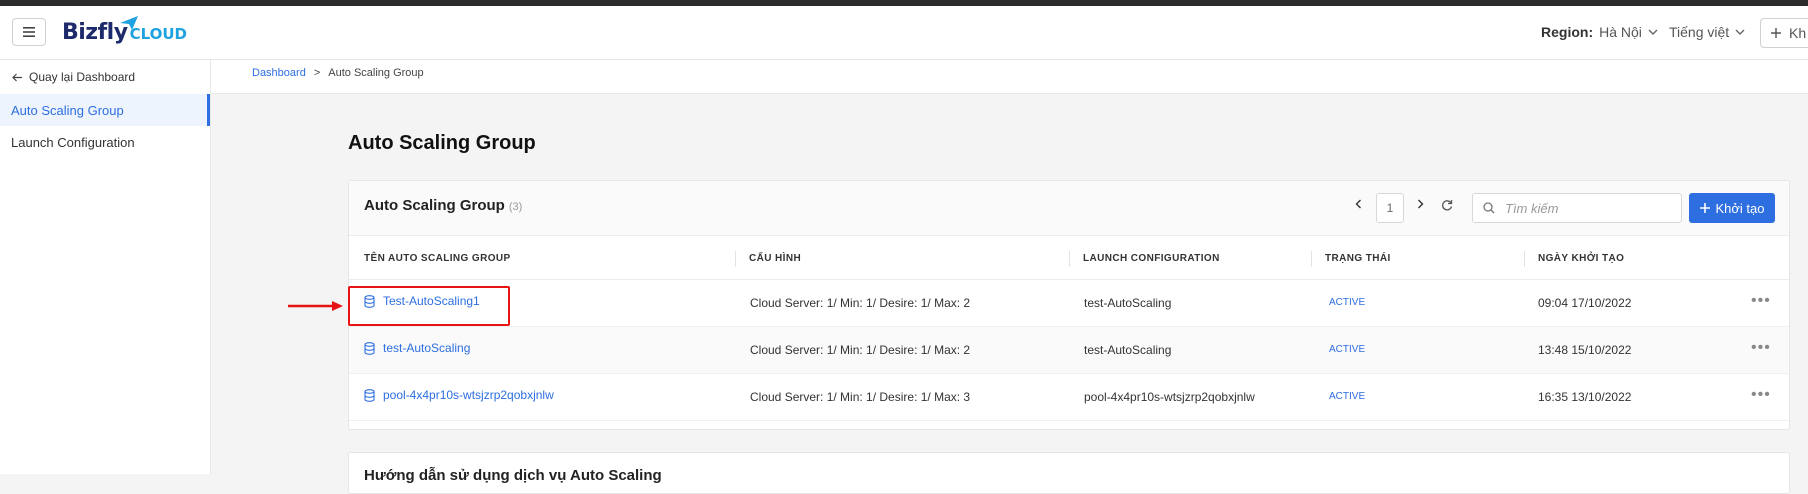 This screenshot has width=1808, height=494. Describe the element at coordinates (67, 110) in the screenshot. I see `sidebar-item-label: Auto Scaling Group` at that location.